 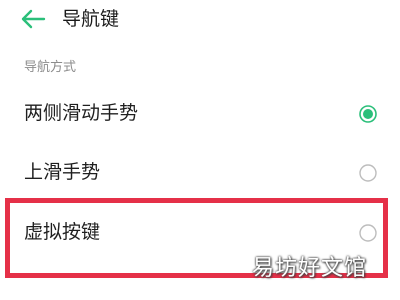 I want to click on radio-selected-icon, so click(x=368, y=114).